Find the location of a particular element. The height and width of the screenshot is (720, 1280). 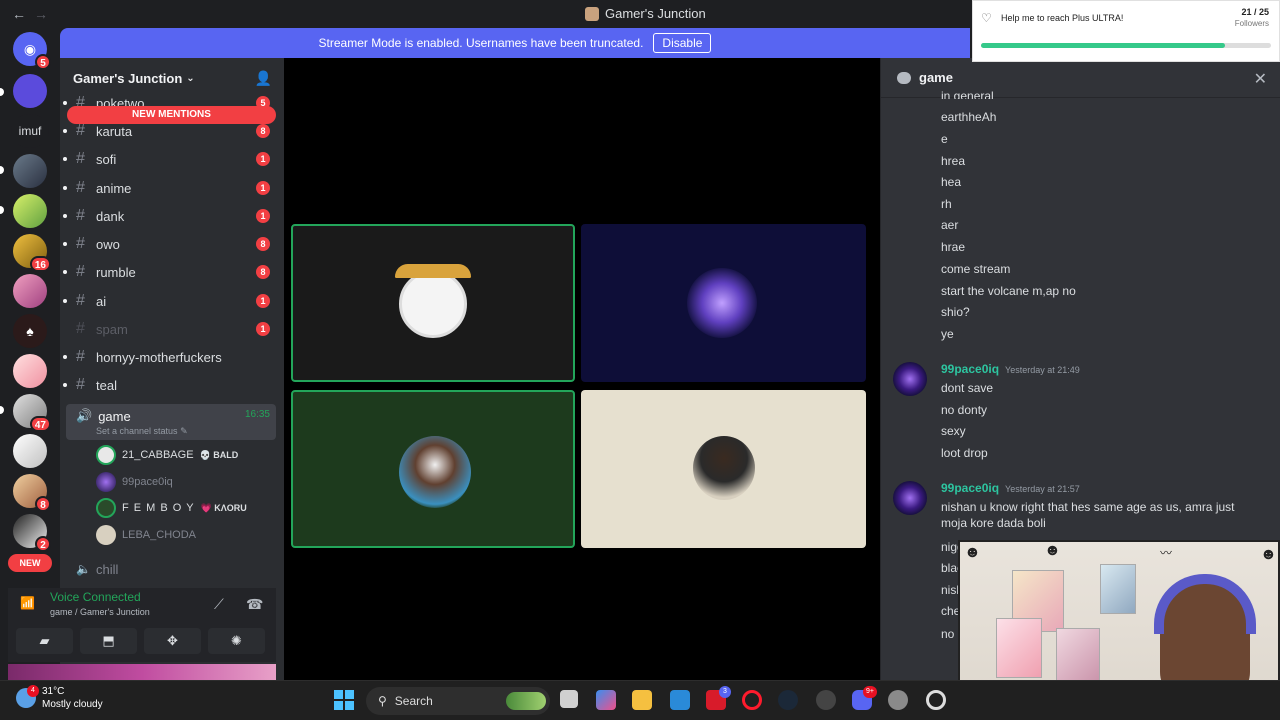

voice-user: 21_CABBAGE 💀 BALD is located at coordinates (167, 455).